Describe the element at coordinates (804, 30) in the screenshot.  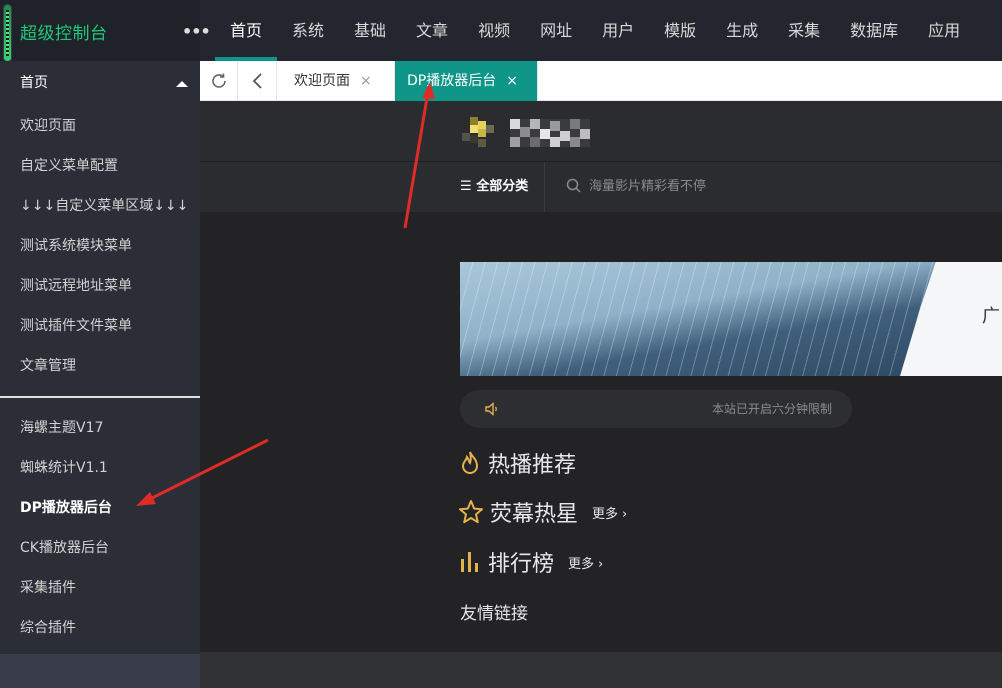
I see `top-nav-collect: 采集` at that location.